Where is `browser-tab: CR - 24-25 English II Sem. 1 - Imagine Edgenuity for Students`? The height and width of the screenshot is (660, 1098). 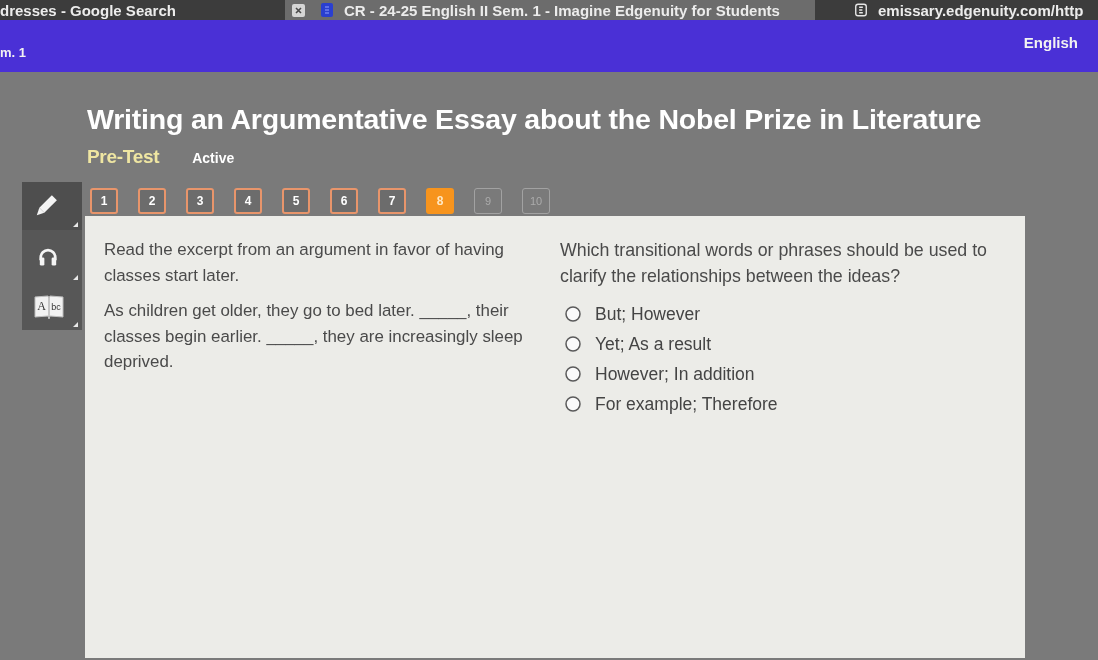
browser-tab: CR - 24-25 English II Sem. 1 - Imagine Edgenuity for Students is located at coordinates (550, 10).